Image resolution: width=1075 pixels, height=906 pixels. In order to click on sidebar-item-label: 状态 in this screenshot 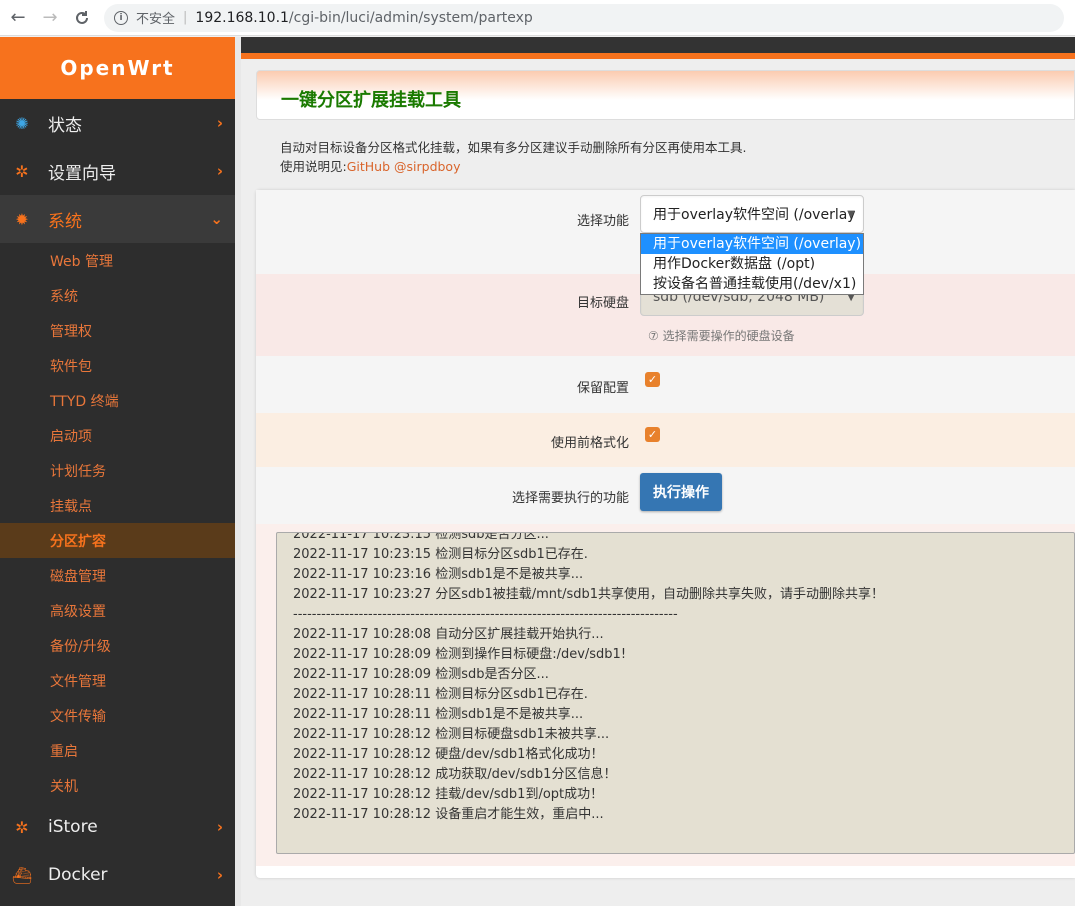, I will do `click(65, 125)`.